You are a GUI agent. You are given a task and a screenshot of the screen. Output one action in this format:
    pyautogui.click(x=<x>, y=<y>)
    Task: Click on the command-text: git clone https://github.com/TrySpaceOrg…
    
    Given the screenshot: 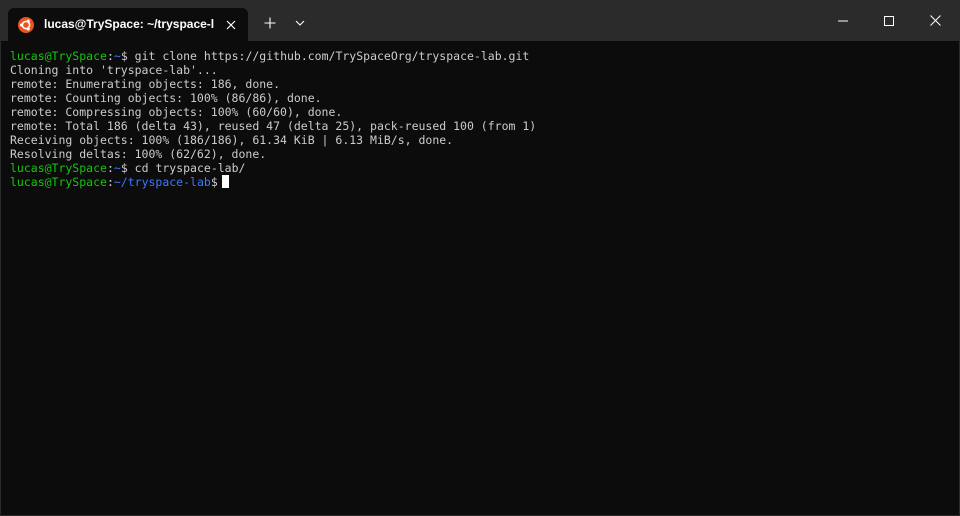 What is the action you would take?
    pyautogui.click(x=328, y=56)
    